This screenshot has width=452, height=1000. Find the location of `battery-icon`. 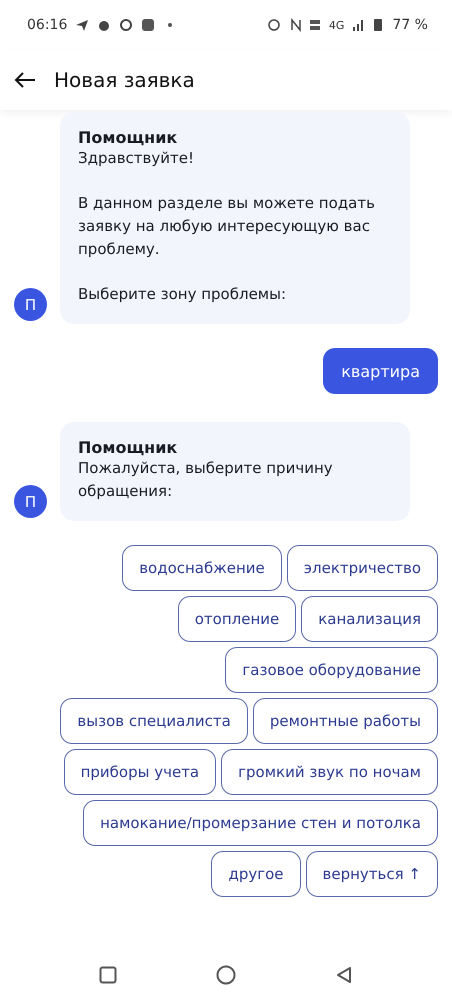

battery-icon is located at coordinates (378, 25).